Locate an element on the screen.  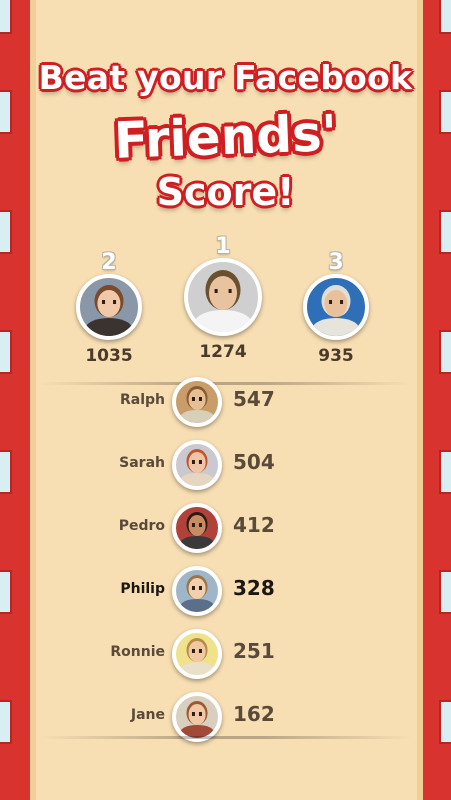
leaderboard-row: Sarah 504 is located at coordinates (226, 464).